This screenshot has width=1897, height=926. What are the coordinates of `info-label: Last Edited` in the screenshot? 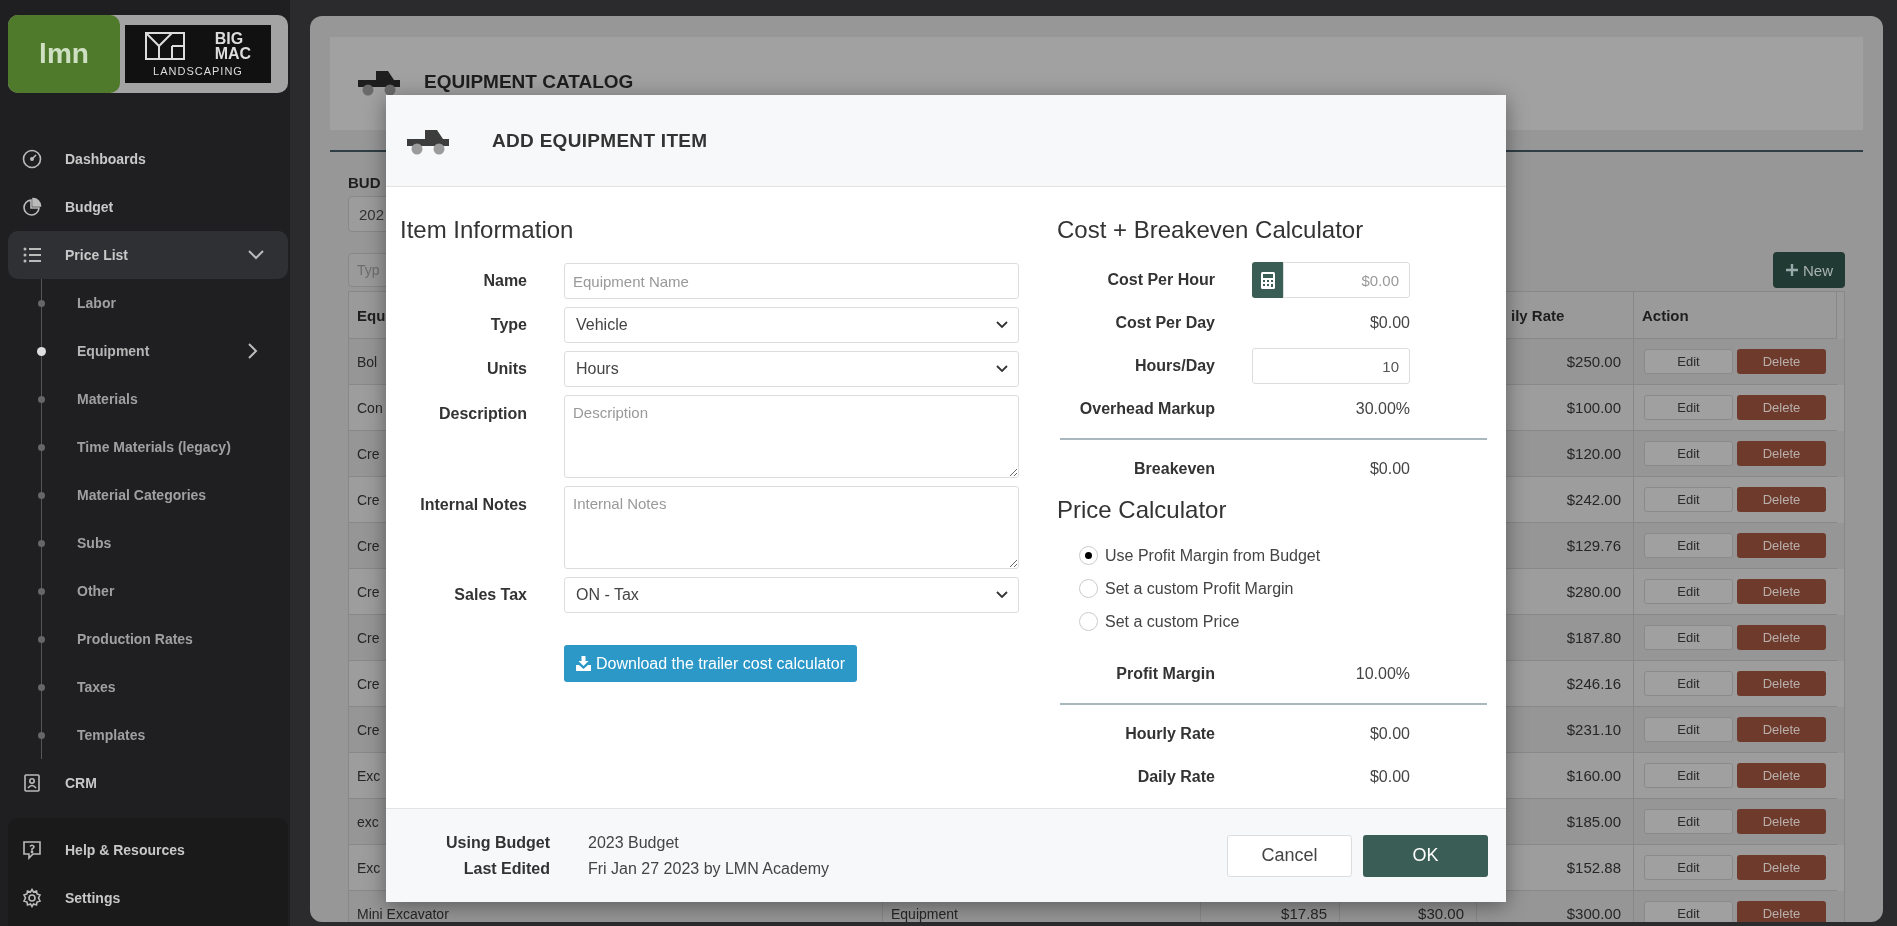 It's located at (506, 868).